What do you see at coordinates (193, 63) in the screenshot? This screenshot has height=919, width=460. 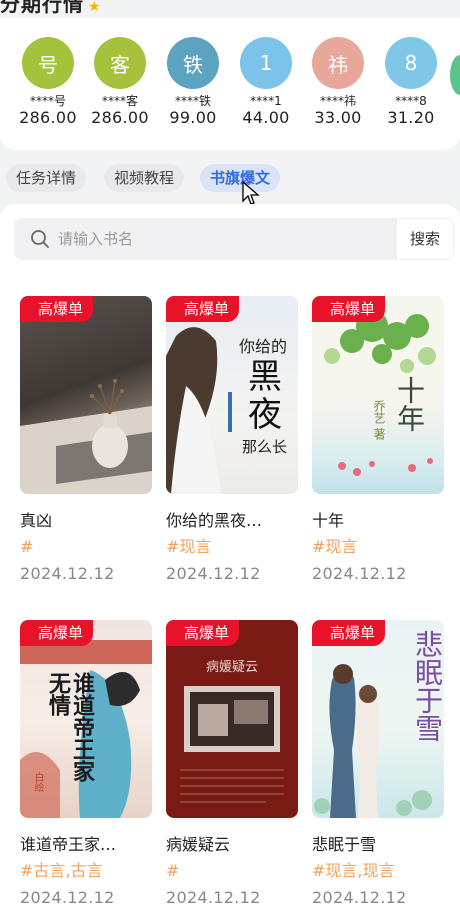 I see `avatar: 铁` at bounding box center [193, 63].